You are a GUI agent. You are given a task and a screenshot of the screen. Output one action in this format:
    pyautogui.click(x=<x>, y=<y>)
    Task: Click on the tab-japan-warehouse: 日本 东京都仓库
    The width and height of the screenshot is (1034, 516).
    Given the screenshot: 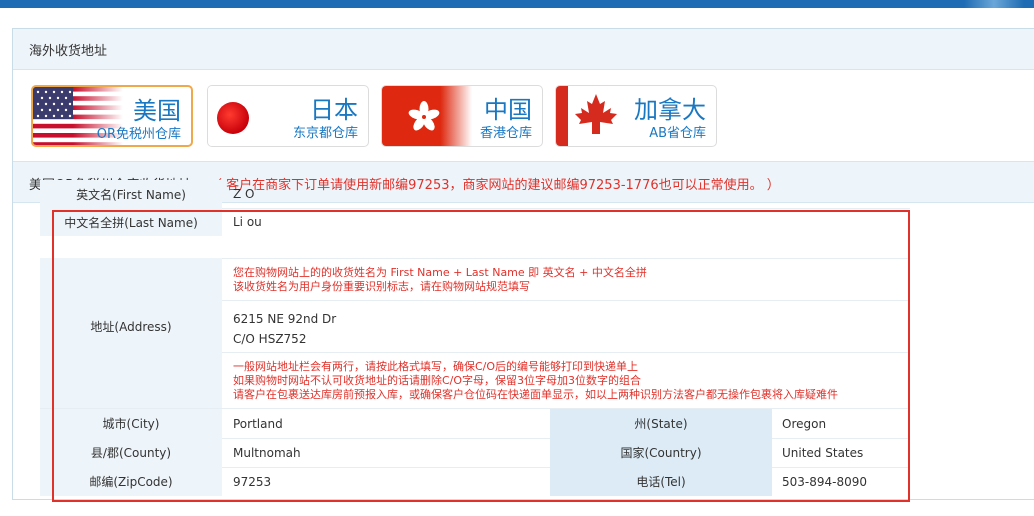 What is the action you would take?
    pyautogui.click(x=288, y=116)
    